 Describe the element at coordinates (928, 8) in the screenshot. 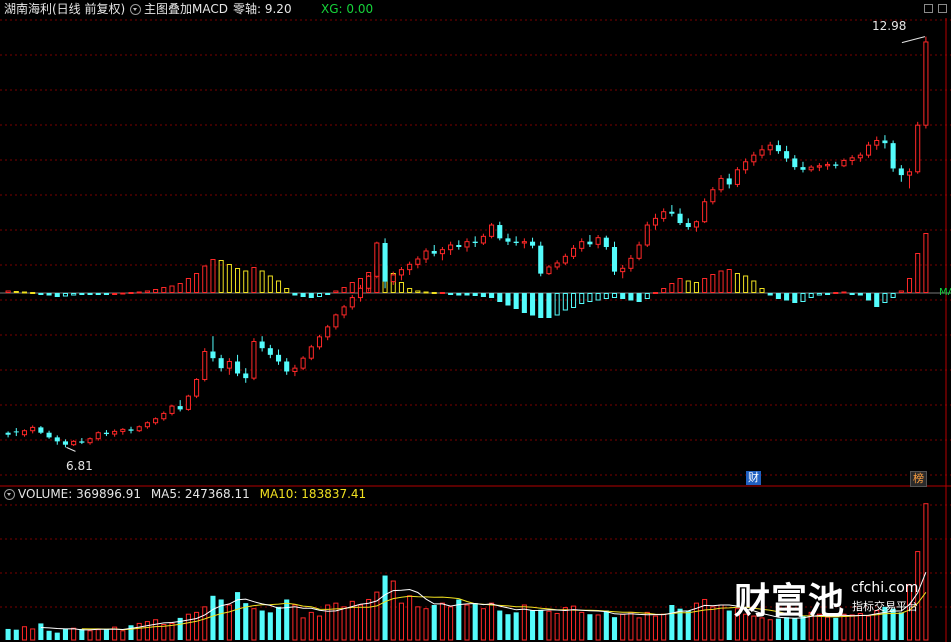

I see `maximize-icon` at that location.